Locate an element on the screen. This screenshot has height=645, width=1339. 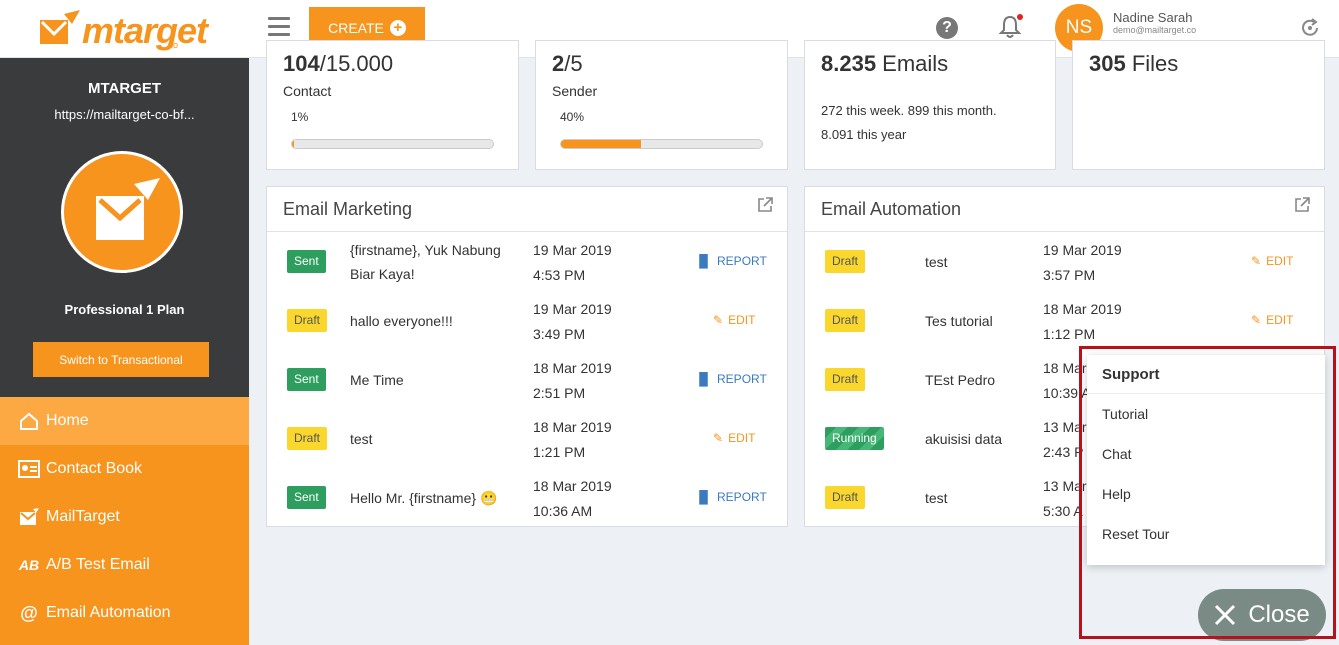
close-support-button: Close is located at coordinates (1262, 615).